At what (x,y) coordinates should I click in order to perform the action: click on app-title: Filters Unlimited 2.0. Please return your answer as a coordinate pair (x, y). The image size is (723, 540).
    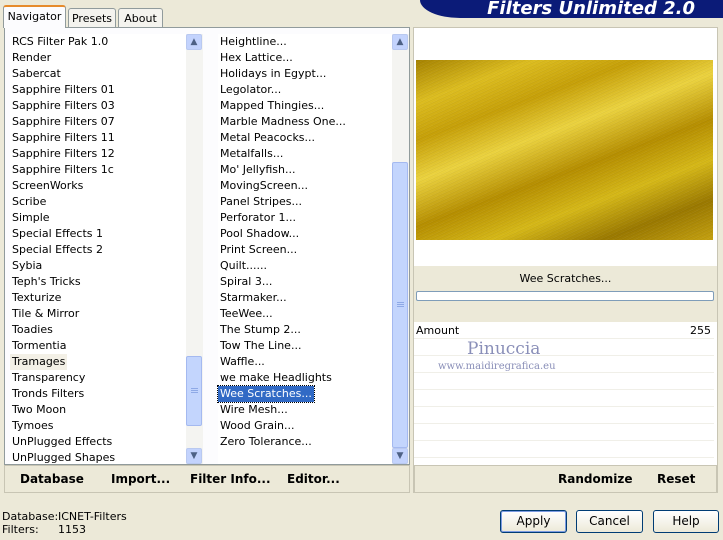
    Looking at the image, I should click on (591, 9).